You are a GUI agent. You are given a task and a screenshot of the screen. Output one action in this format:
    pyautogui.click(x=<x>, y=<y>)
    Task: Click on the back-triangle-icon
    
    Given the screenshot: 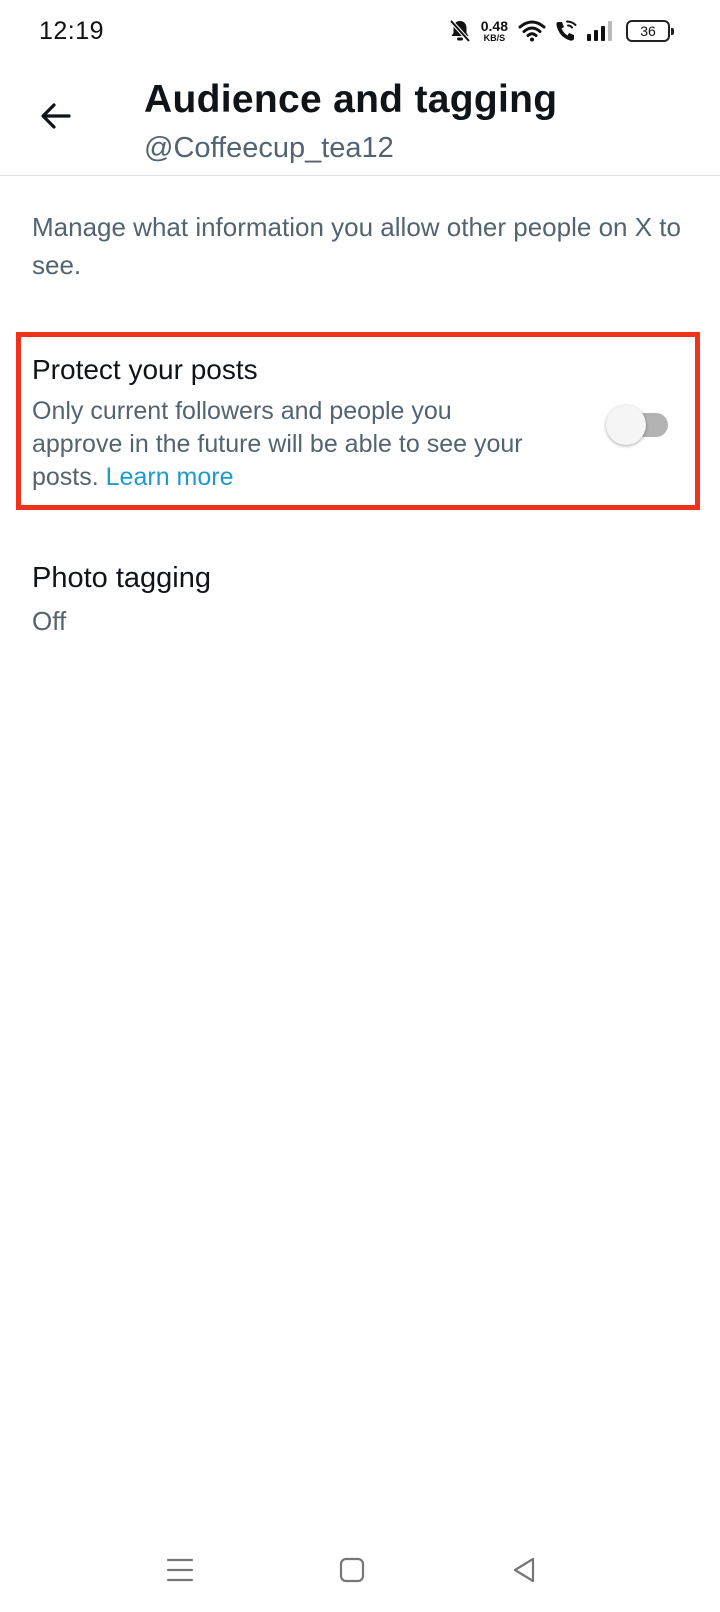 What is the action you would take?
    pyautogui.click(x=524, y=1572)
    